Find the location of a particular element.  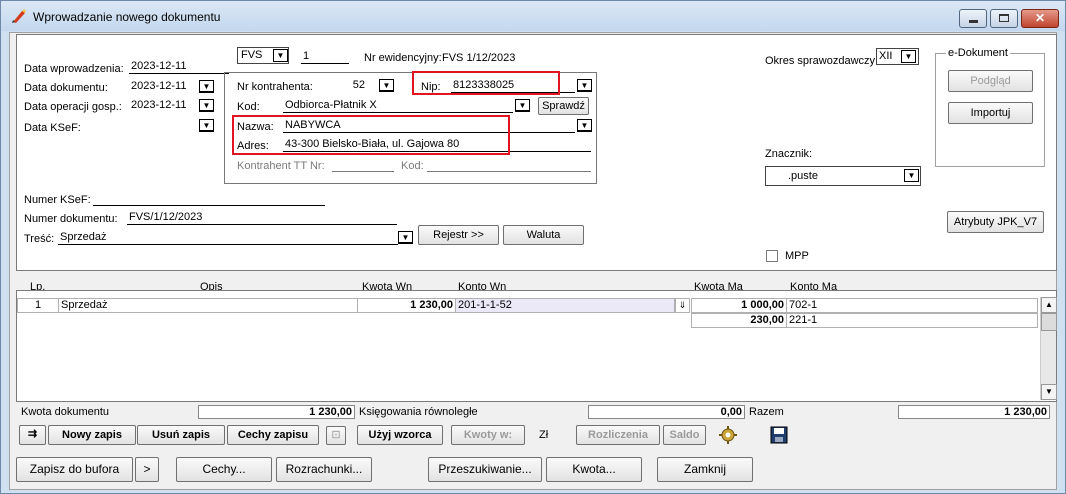

importuj-button: Importuj is located at coordinates (990, 113).